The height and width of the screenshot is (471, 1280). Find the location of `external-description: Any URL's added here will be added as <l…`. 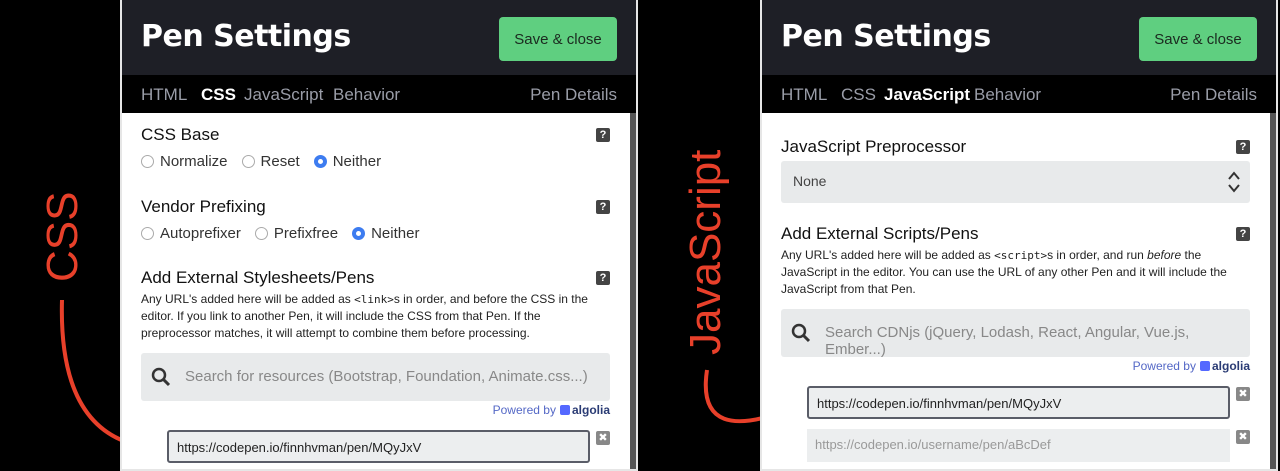

external-description: Any URL's added here will be added as <l… is located at coordinates (364, 316).